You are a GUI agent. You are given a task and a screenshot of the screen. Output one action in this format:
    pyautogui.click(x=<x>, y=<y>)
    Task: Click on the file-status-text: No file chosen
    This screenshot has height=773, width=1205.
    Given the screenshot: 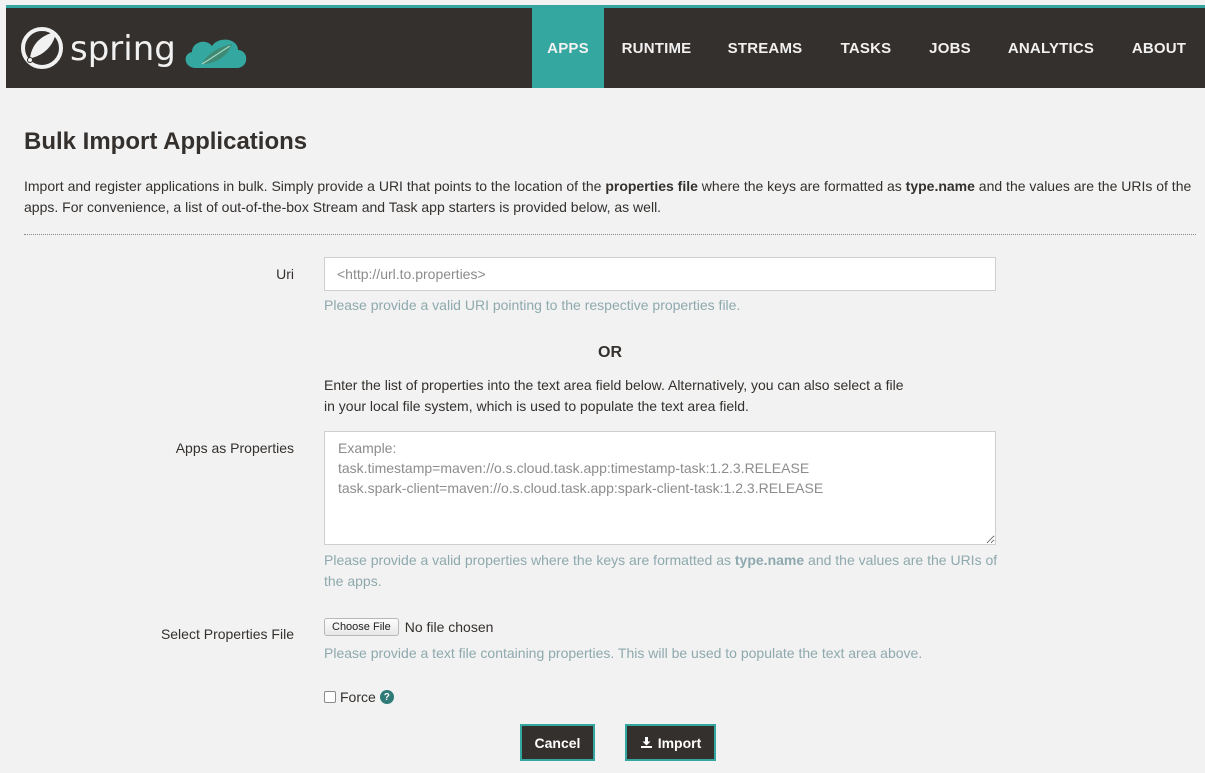 What is the action you would take?
    pyautogui.click(x=449, y=627)
    